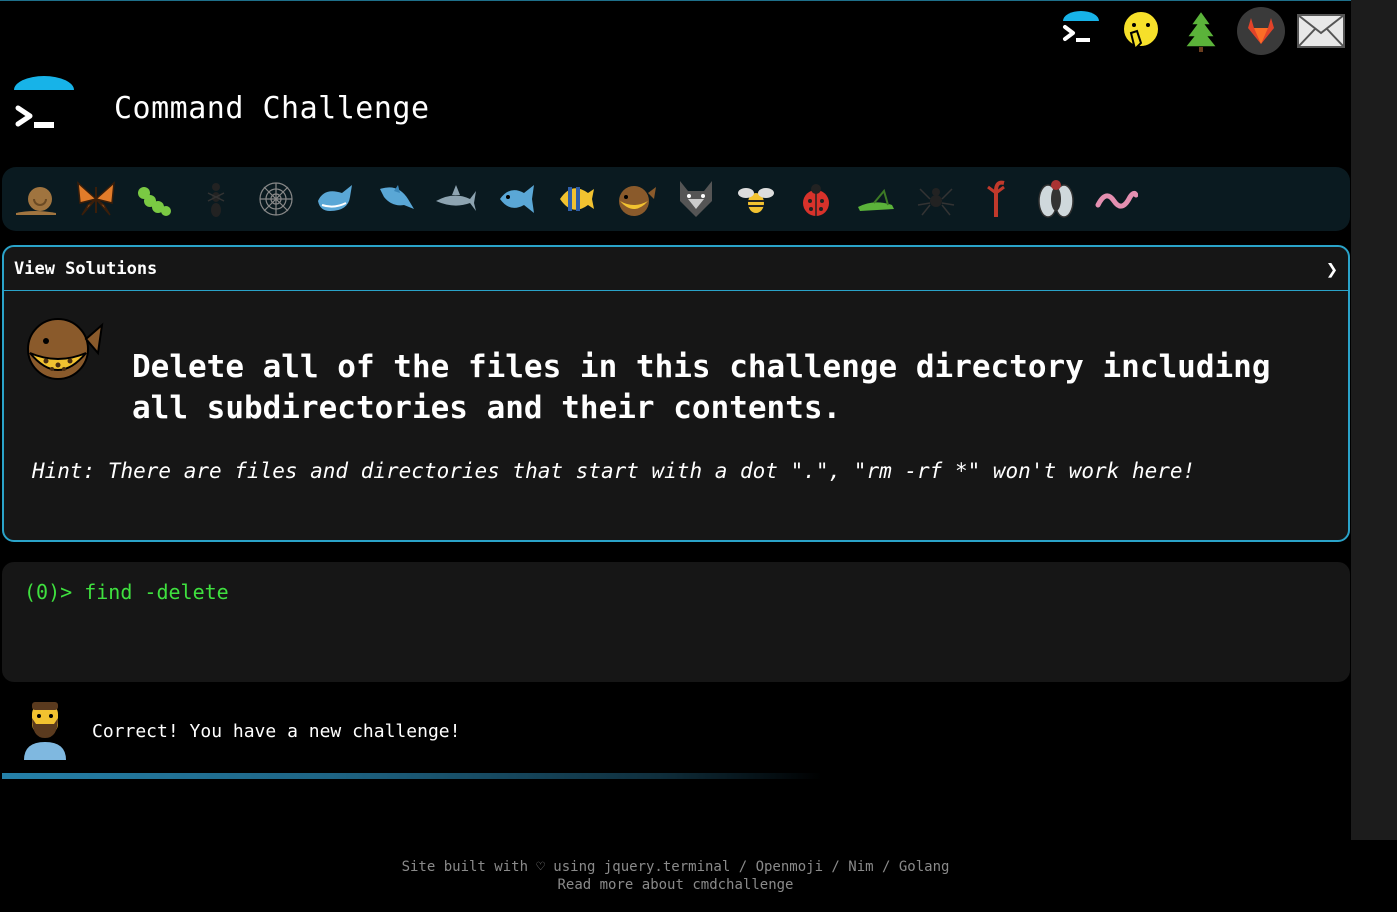  I want to click on result-message: Correct! You have a new challenge!, so click(240, 731).